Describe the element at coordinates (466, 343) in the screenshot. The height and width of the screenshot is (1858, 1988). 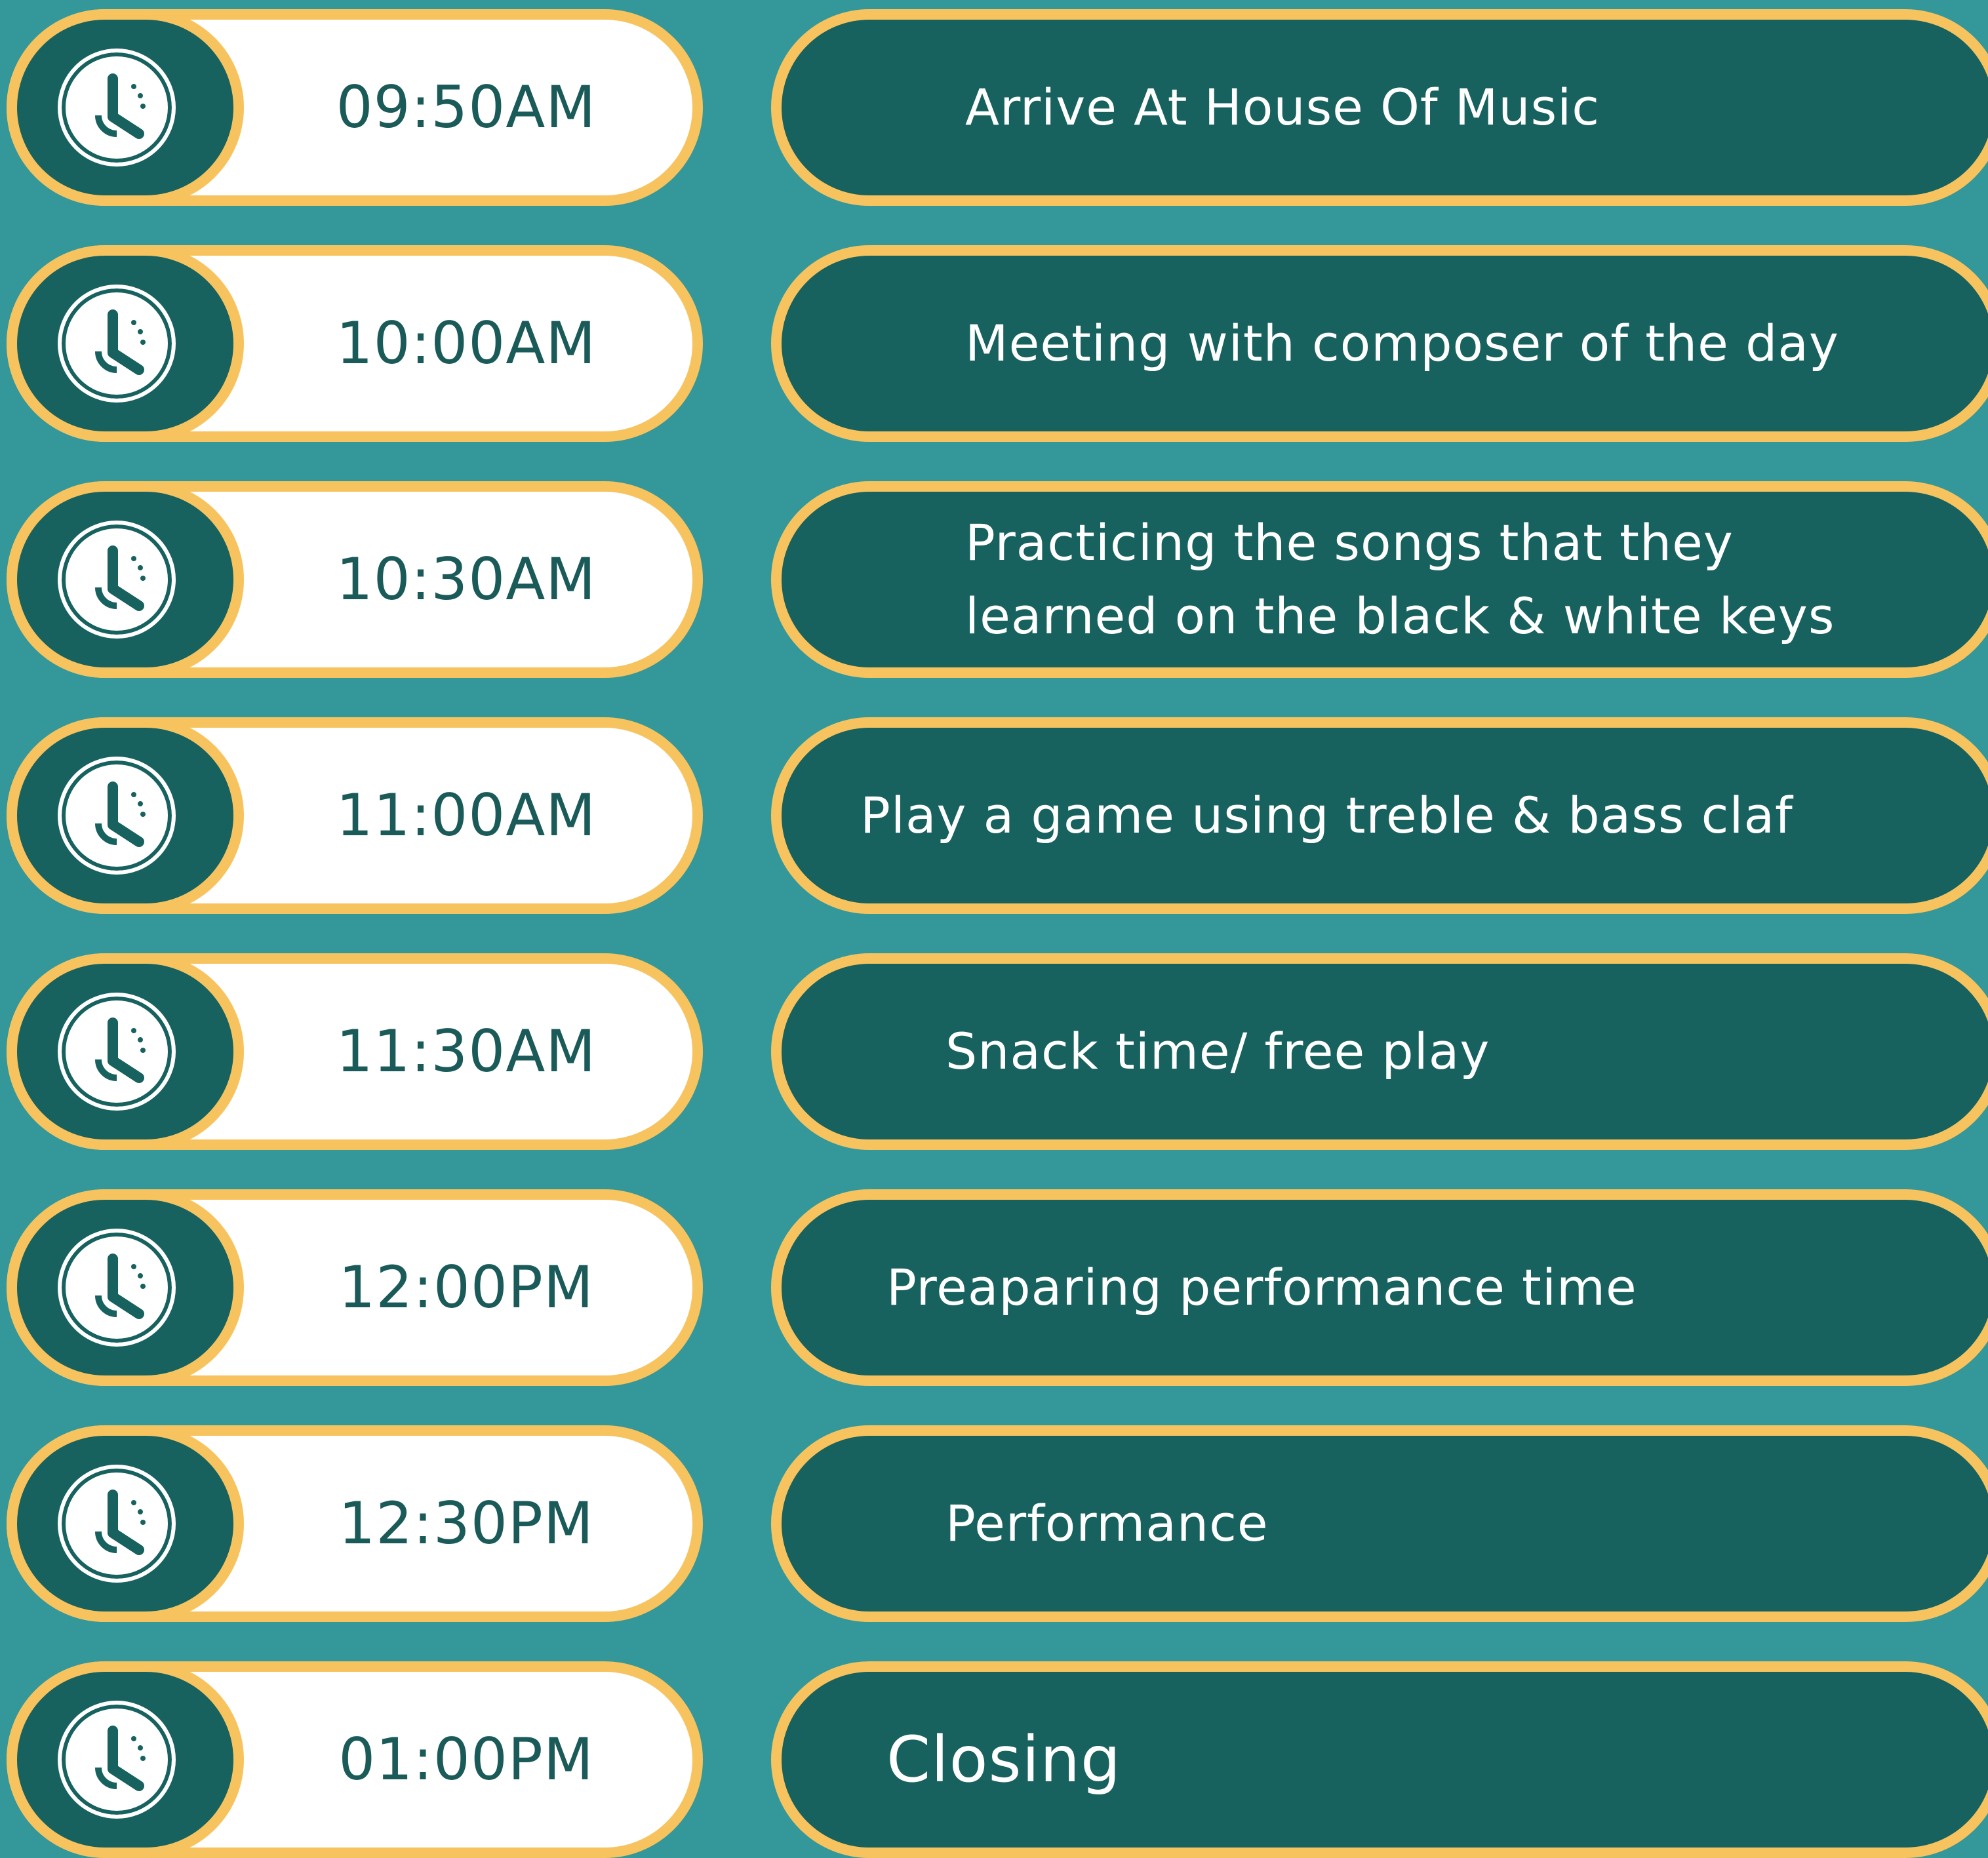
I see `time-label: 10:00AM` at that location.